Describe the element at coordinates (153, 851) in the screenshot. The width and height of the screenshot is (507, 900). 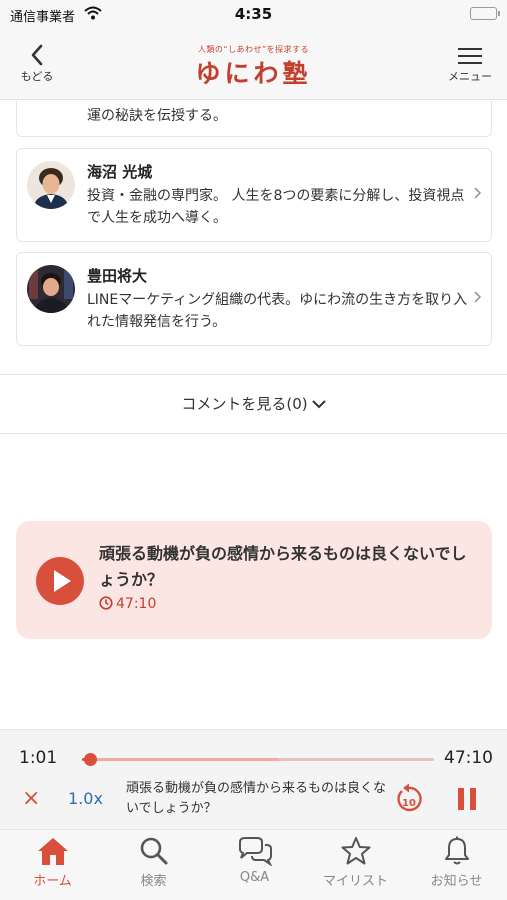
I see `search-icon` at that location.